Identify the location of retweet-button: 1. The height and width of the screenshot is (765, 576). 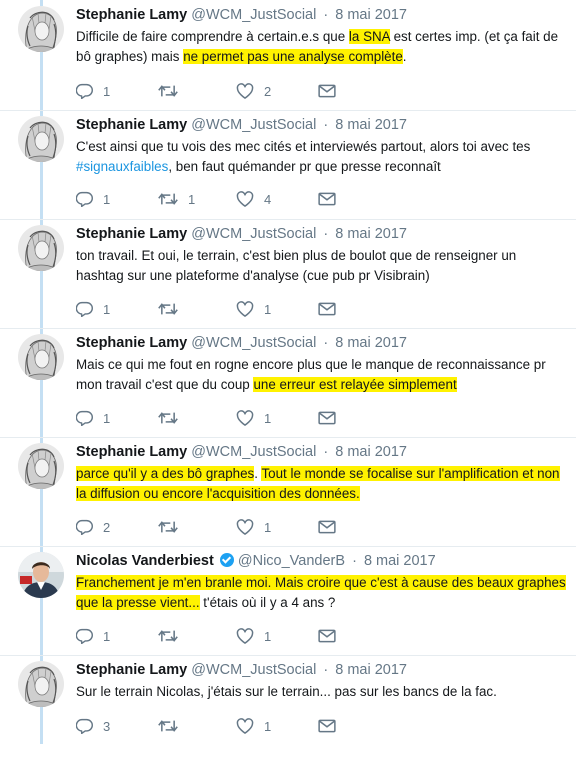
(176, 199).